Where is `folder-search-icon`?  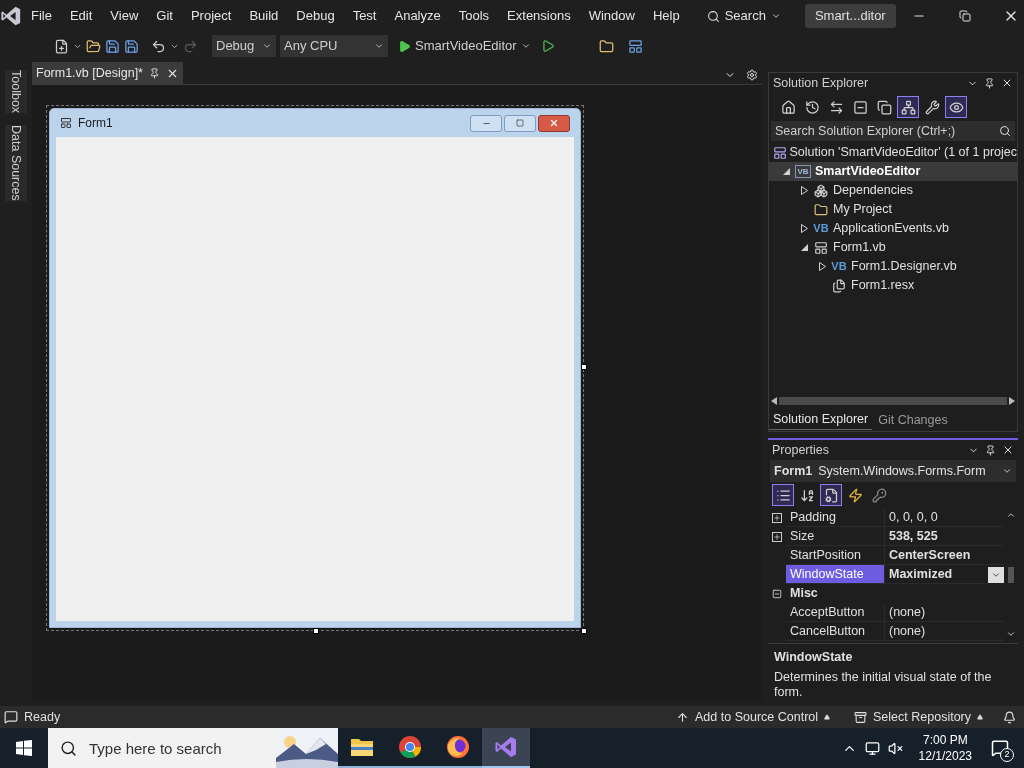 folder-search-icon is located at coordinates (606, 46).